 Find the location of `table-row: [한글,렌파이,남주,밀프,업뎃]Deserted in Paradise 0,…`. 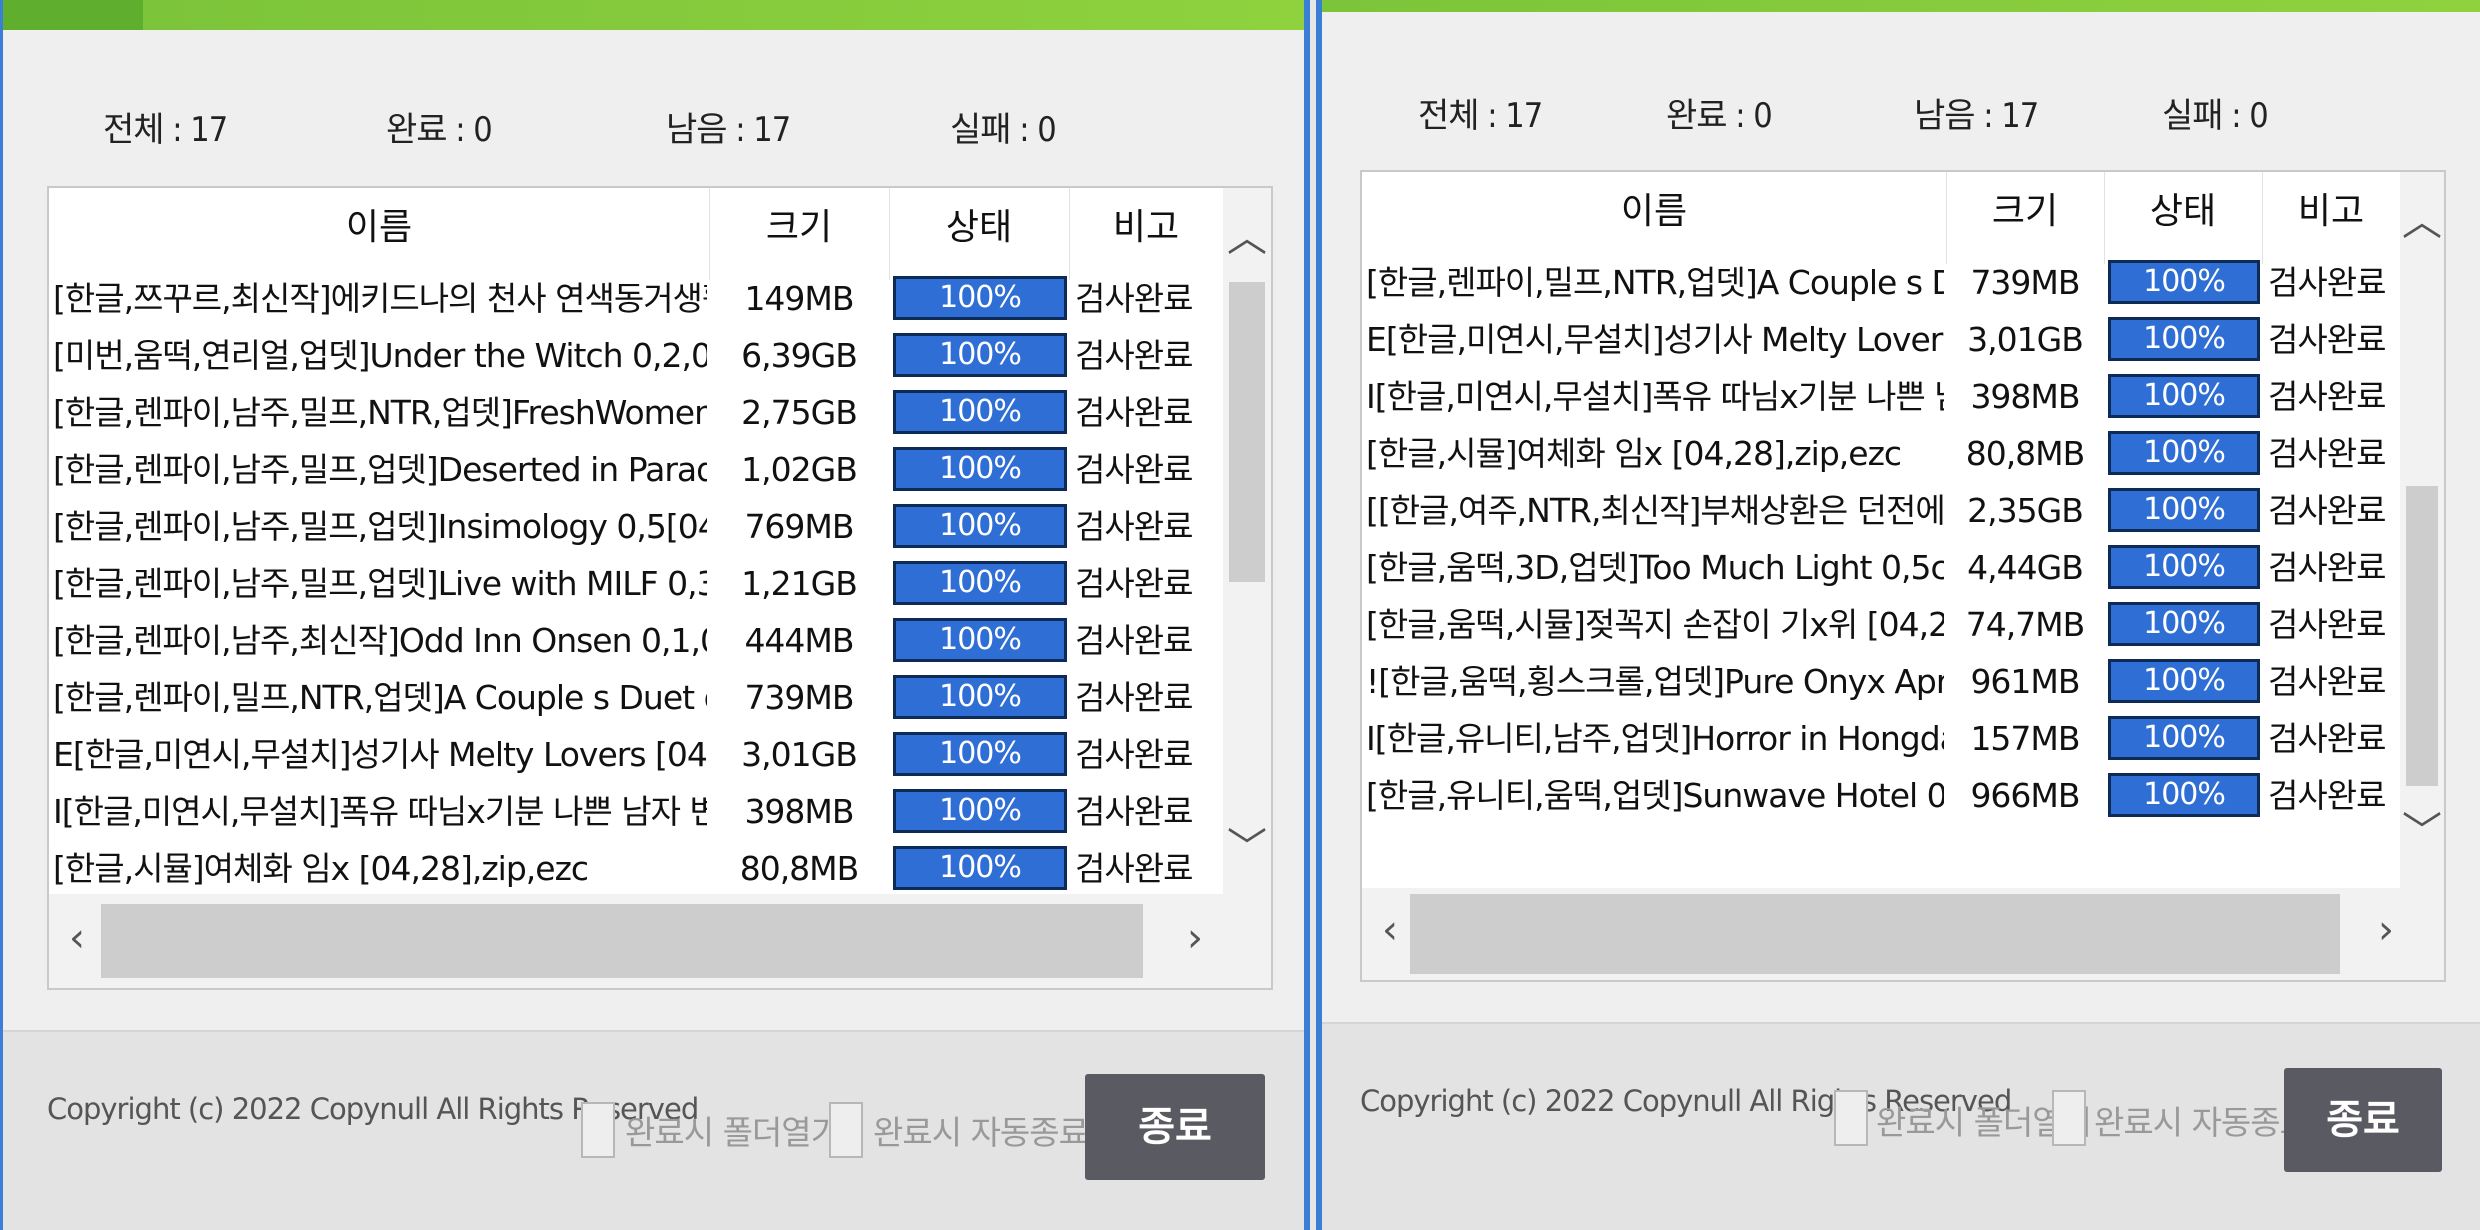

table-row: [한글,렌파이,남주,밀프,업뎃]Deserted in Paradise 0,… is located at coordinates (636, 469).